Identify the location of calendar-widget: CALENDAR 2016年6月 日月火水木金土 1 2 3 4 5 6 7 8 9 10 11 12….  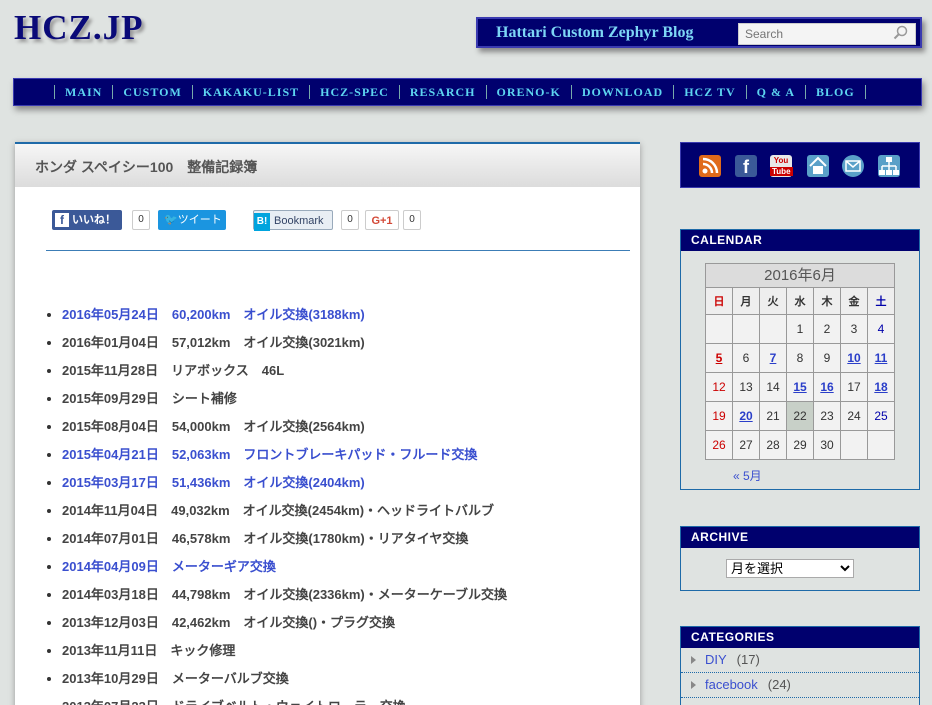
(800, 359).